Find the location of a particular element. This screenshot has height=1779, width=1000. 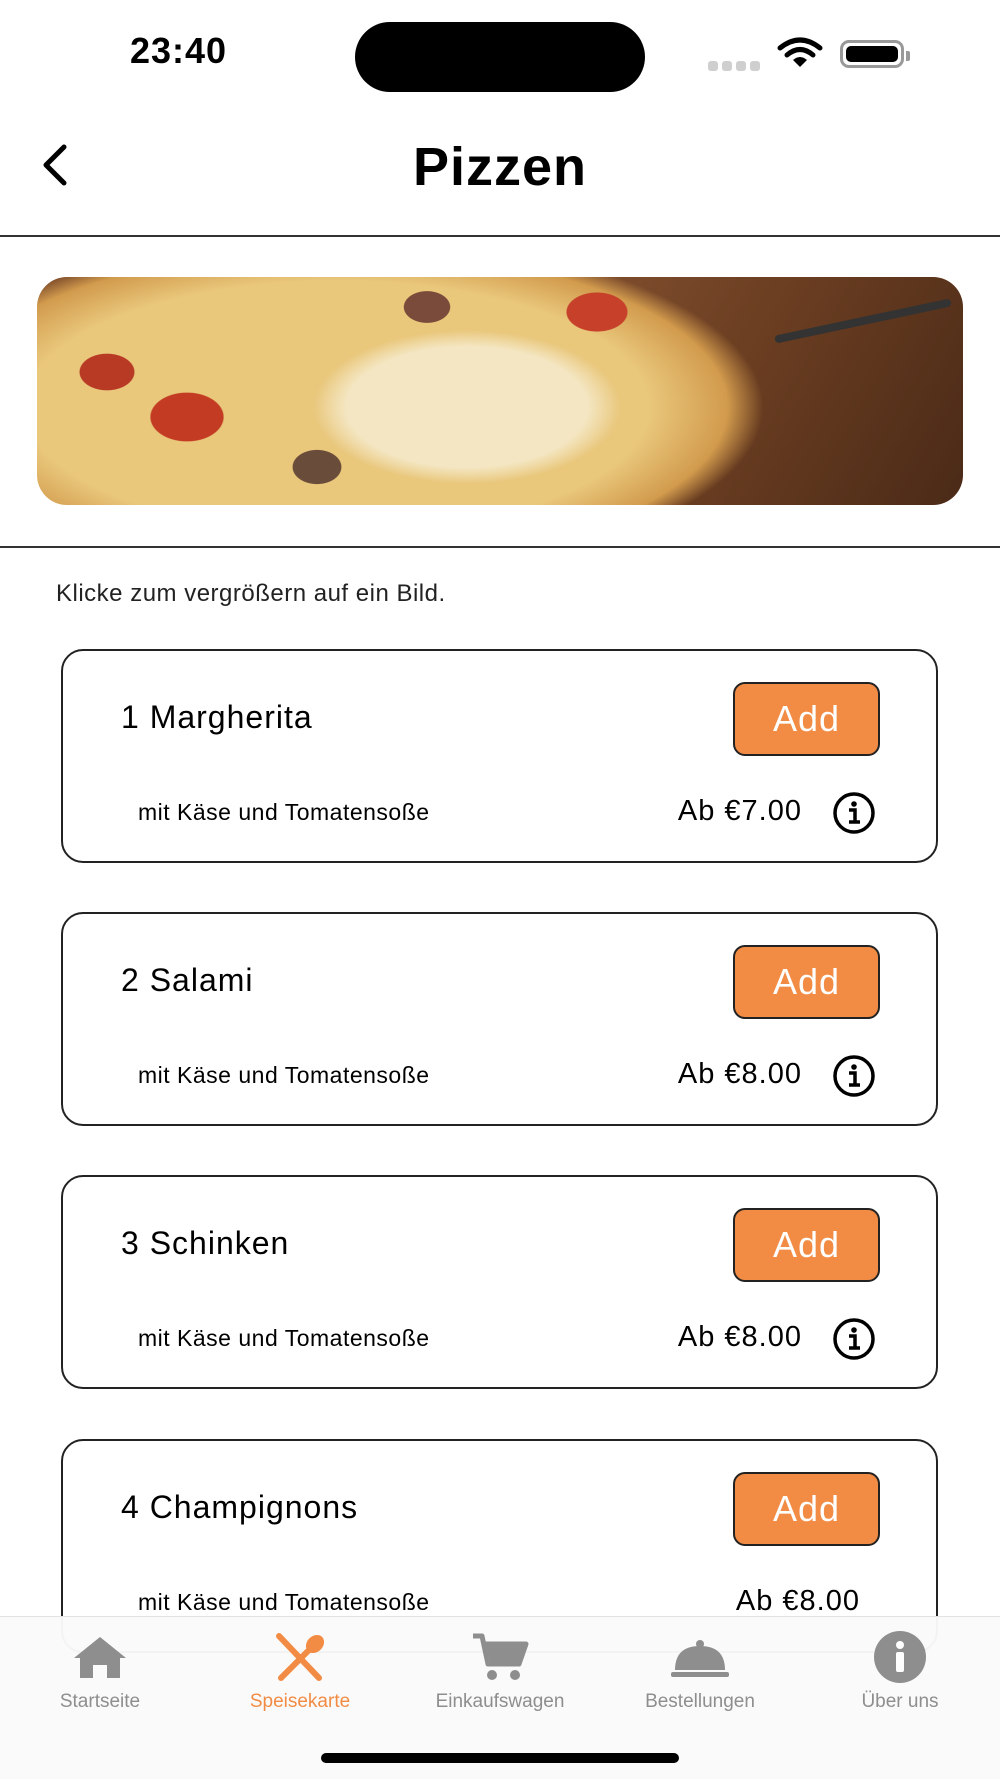

pizza-banner-image is located at coordinates (500, 391).